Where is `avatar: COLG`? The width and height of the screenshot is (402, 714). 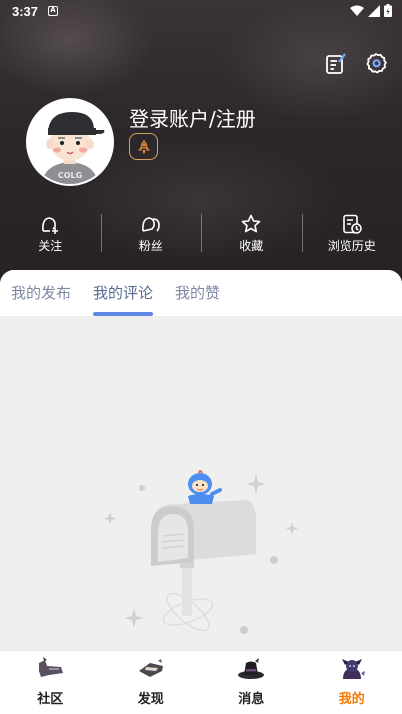 avatar: COLG is located at coordinates (70, 142).